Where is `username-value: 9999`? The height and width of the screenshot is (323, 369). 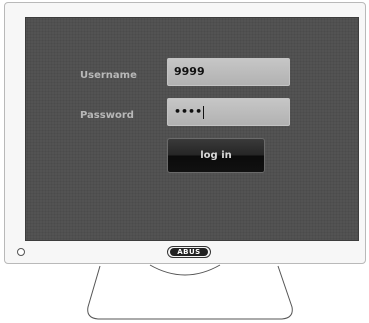 username-value: 9999 is located at coordinates (189, 71).